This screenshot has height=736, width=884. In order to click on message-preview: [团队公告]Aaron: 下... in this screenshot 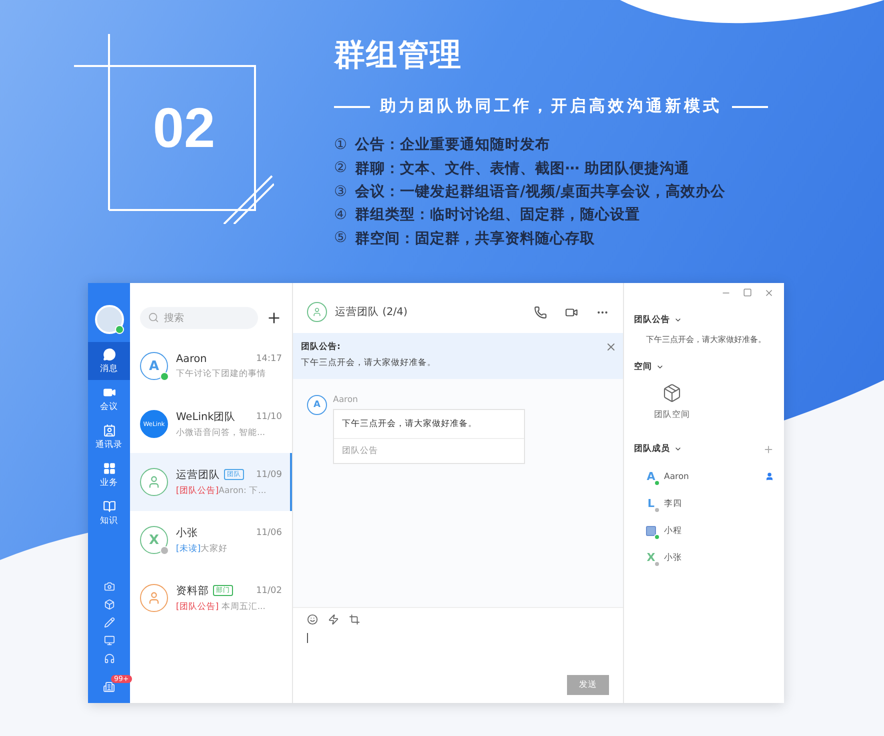, I will do `click(222, 490)`.